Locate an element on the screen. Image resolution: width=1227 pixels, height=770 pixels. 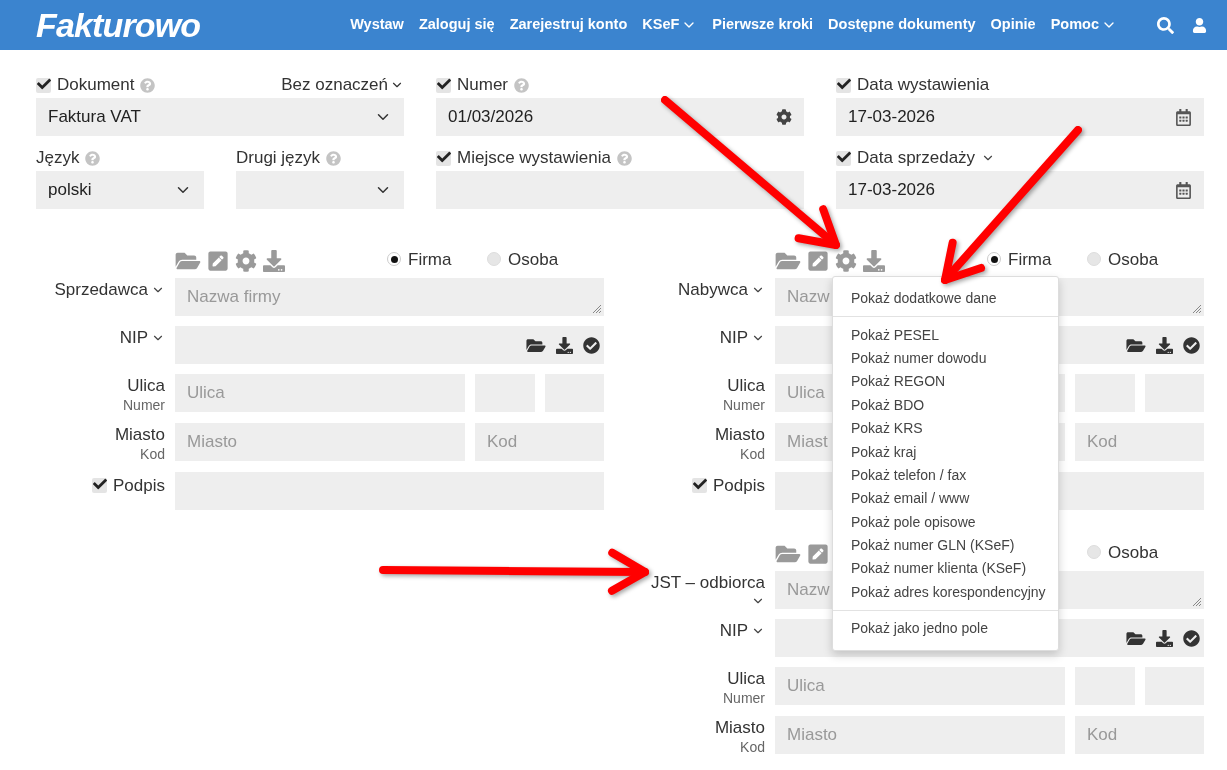
field-label: Drugi język is located at coordinates (278, 158).